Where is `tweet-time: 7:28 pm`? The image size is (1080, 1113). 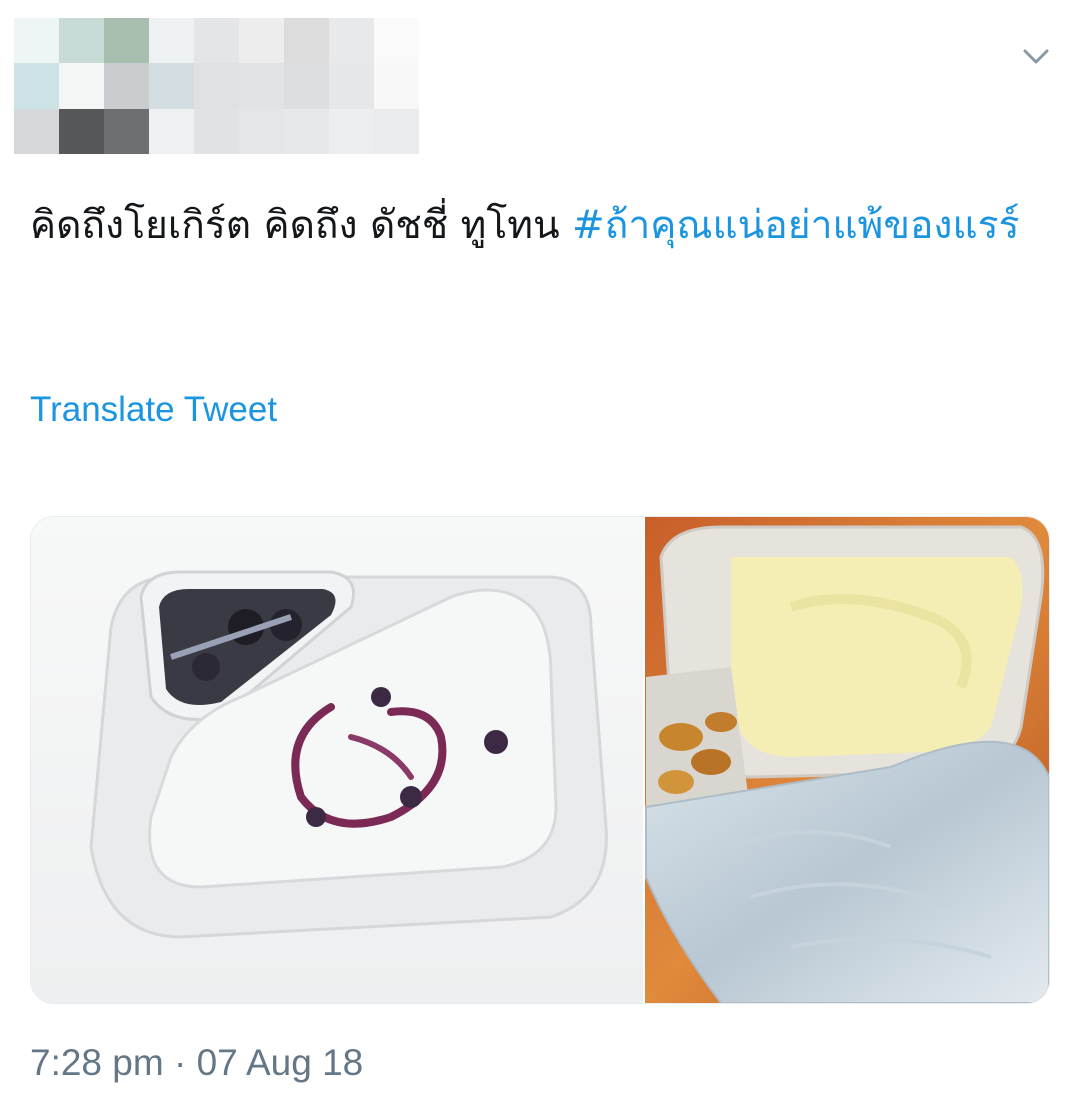
tweet-time: 7:28 pm is located at coordinates (97, 1062).